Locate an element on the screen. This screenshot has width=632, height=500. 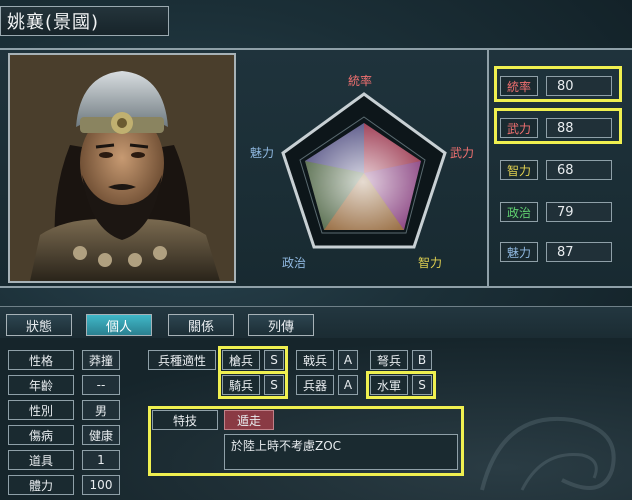
stat-label: 政治 is located at coordinates (519, 212).